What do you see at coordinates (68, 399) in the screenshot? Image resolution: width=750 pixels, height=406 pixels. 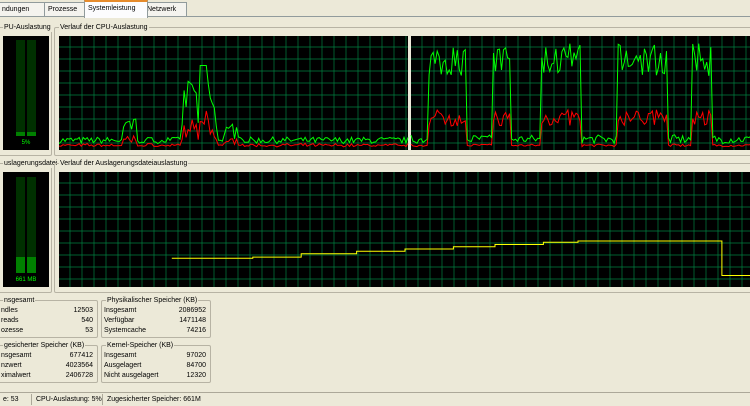 I see `status-cpu: CPU-Auslastung: 5%` at bounding box center [68, 399].